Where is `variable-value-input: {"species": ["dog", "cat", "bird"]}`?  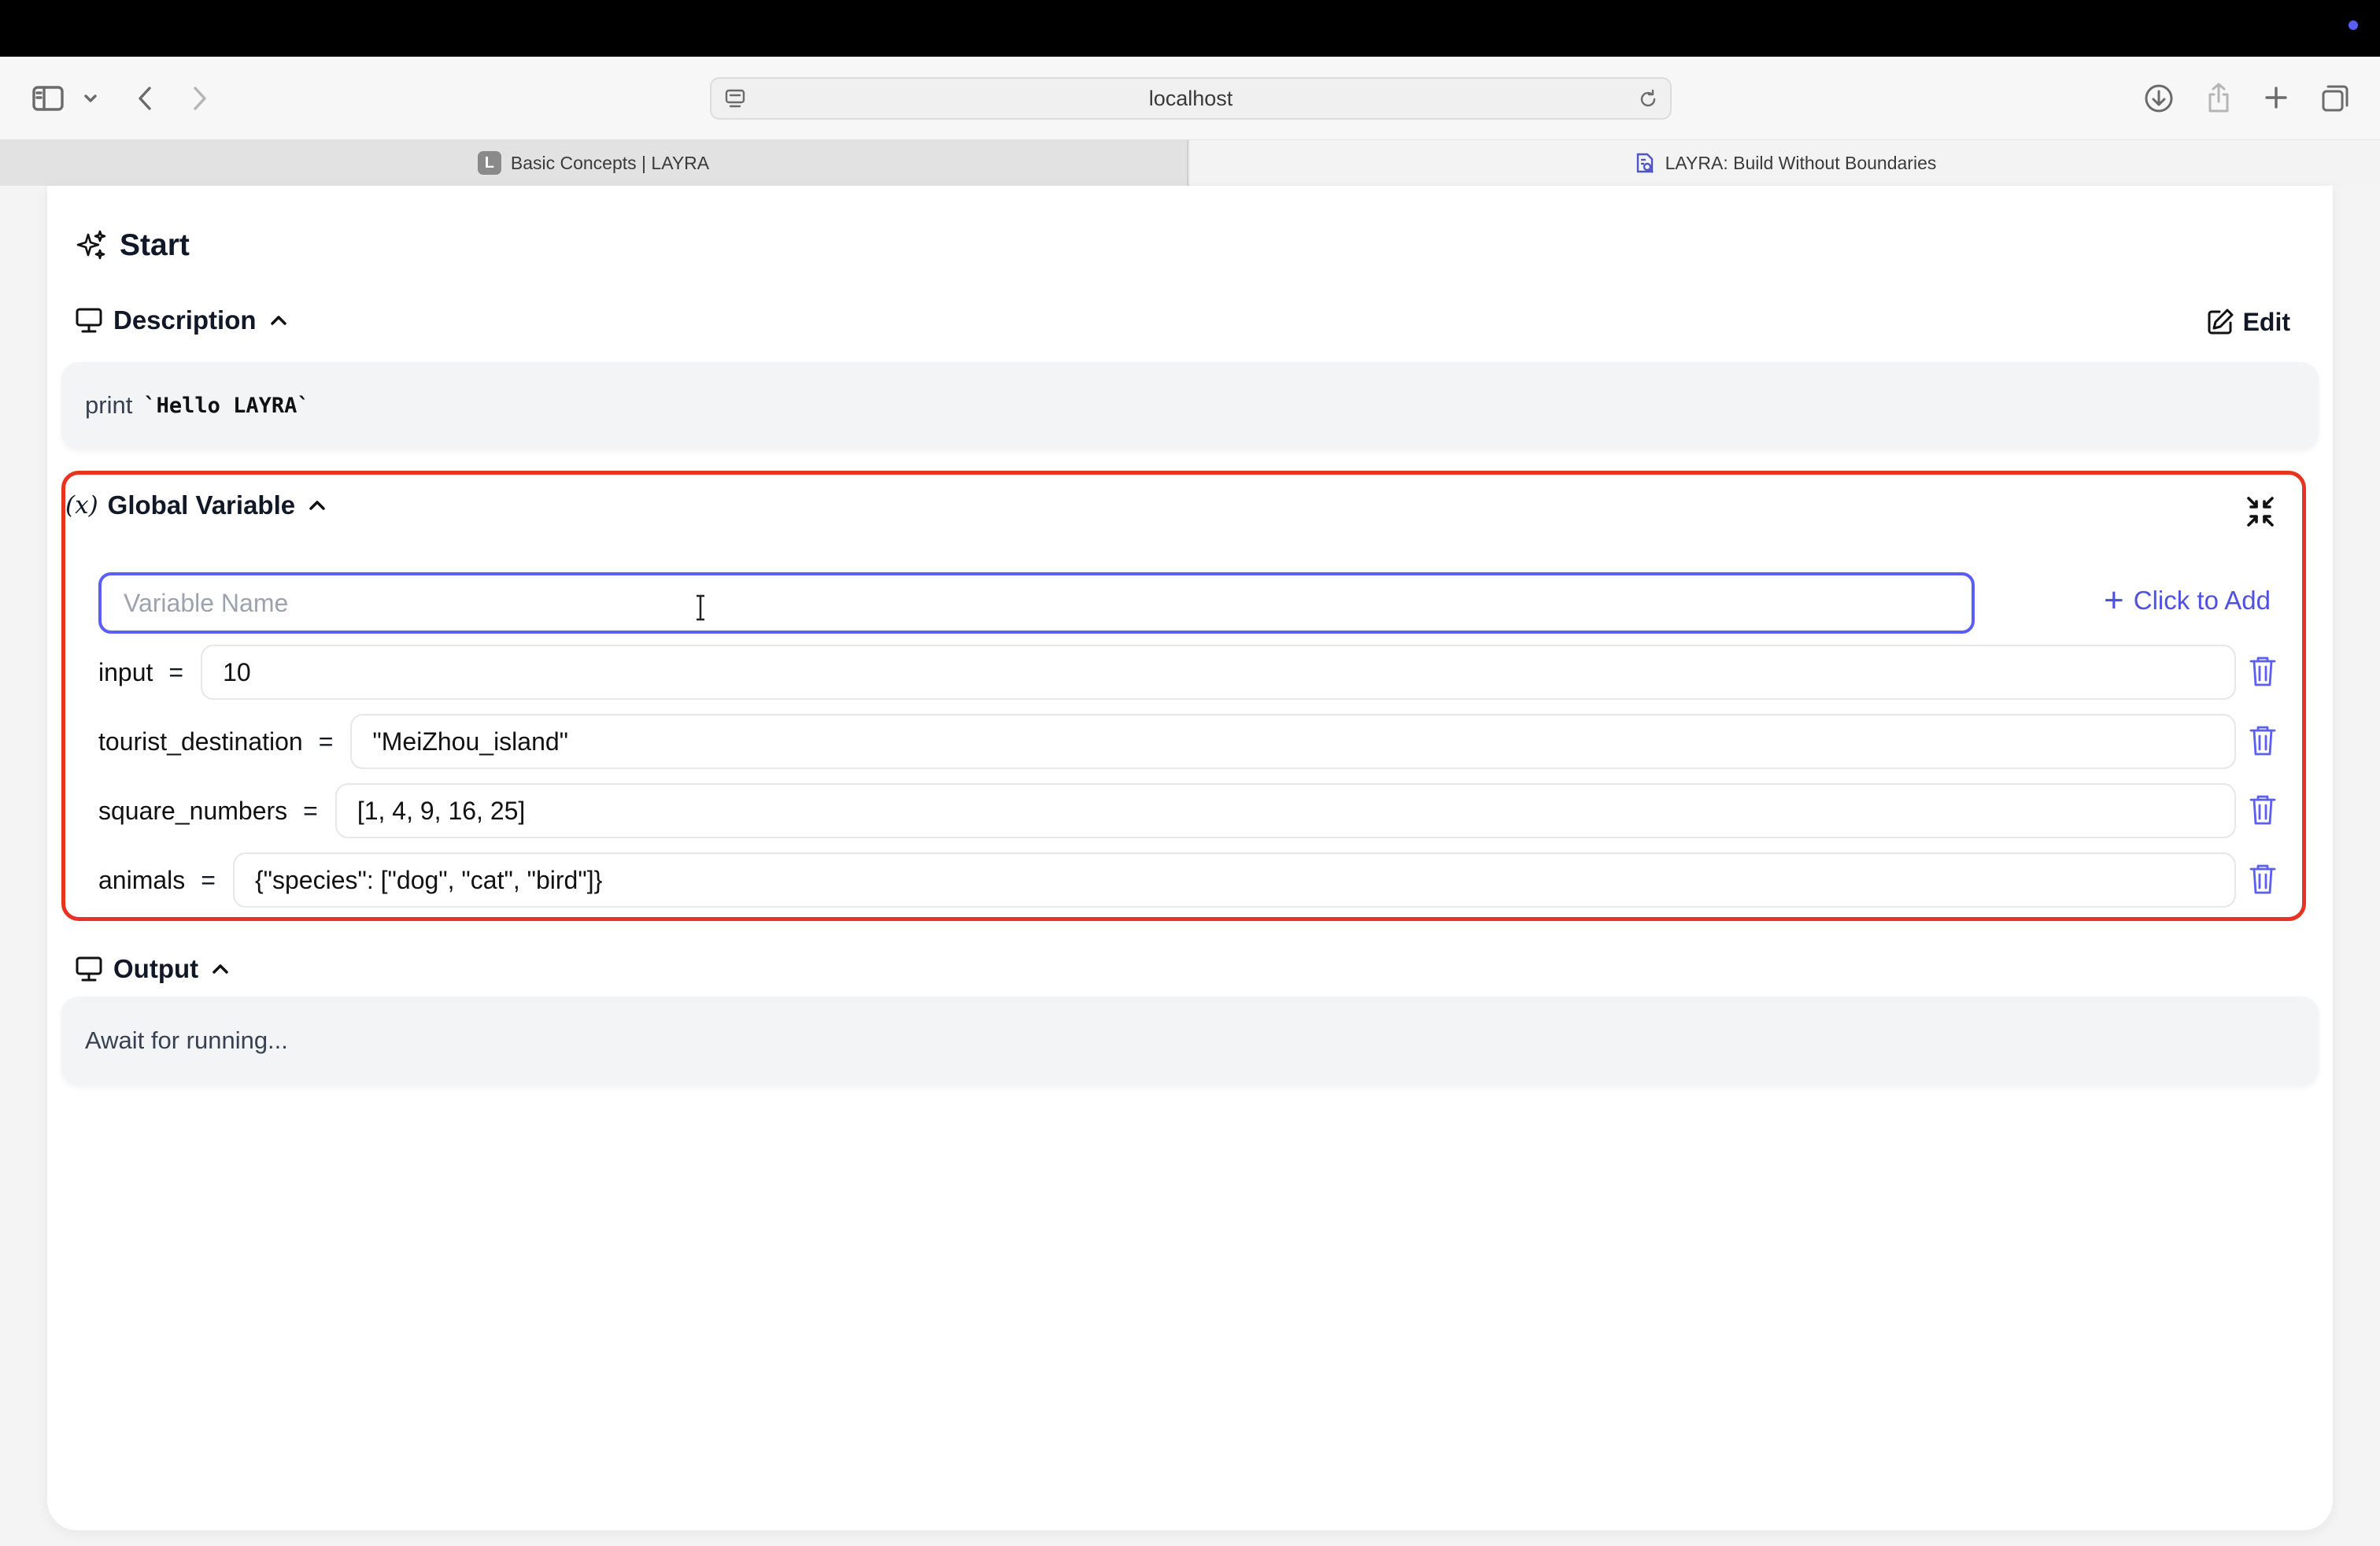
variable-value-input: {"species": ["dog", "cat", "bird"]} is located at coordinates (1234, 880).